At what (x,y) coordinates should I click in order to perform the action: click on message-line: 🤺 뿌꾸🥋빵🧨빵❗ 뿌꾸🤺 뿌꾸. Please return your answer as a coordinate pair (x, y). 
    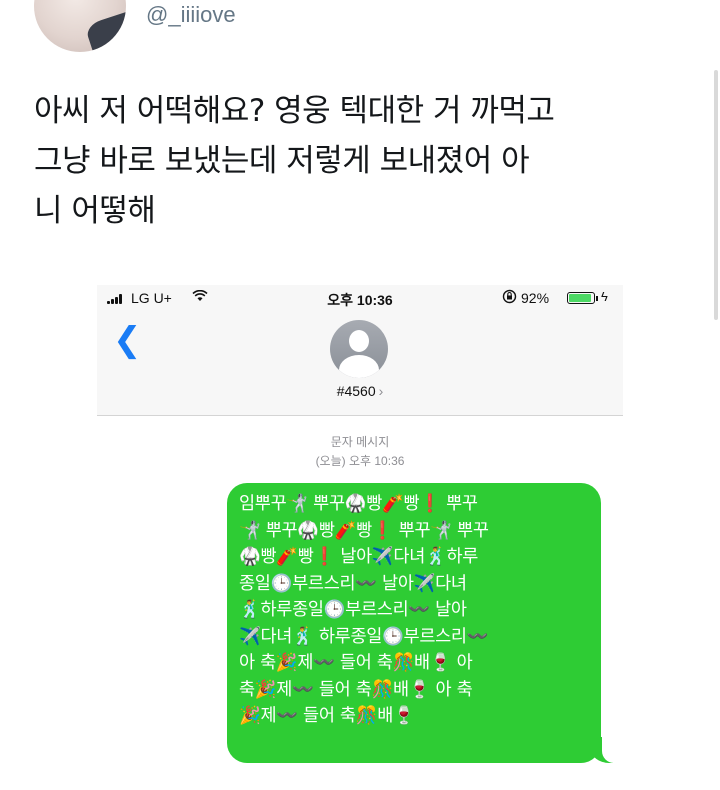
    Looking at the image, I should click on (364, 530).